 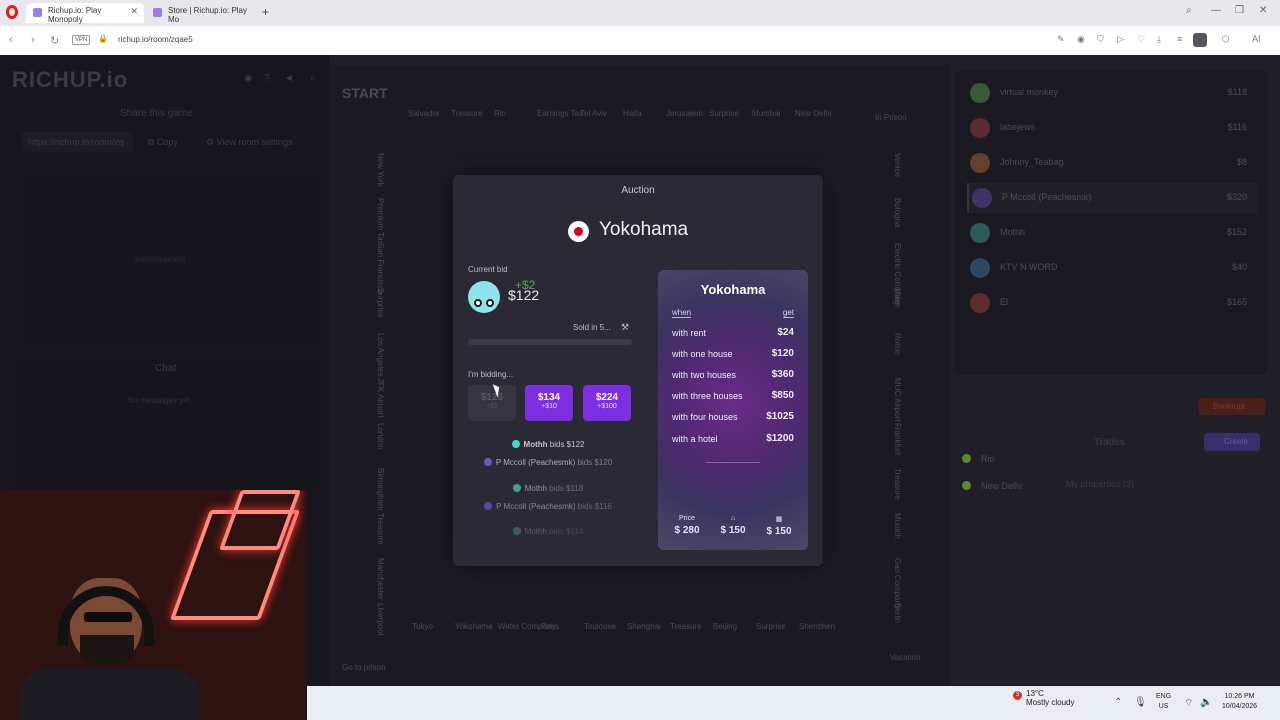 What do you see at coordinates (492, 403) in the screenshot?
I see `bid-button-disabled: $126 +$2` at bounding box center [492, 403].